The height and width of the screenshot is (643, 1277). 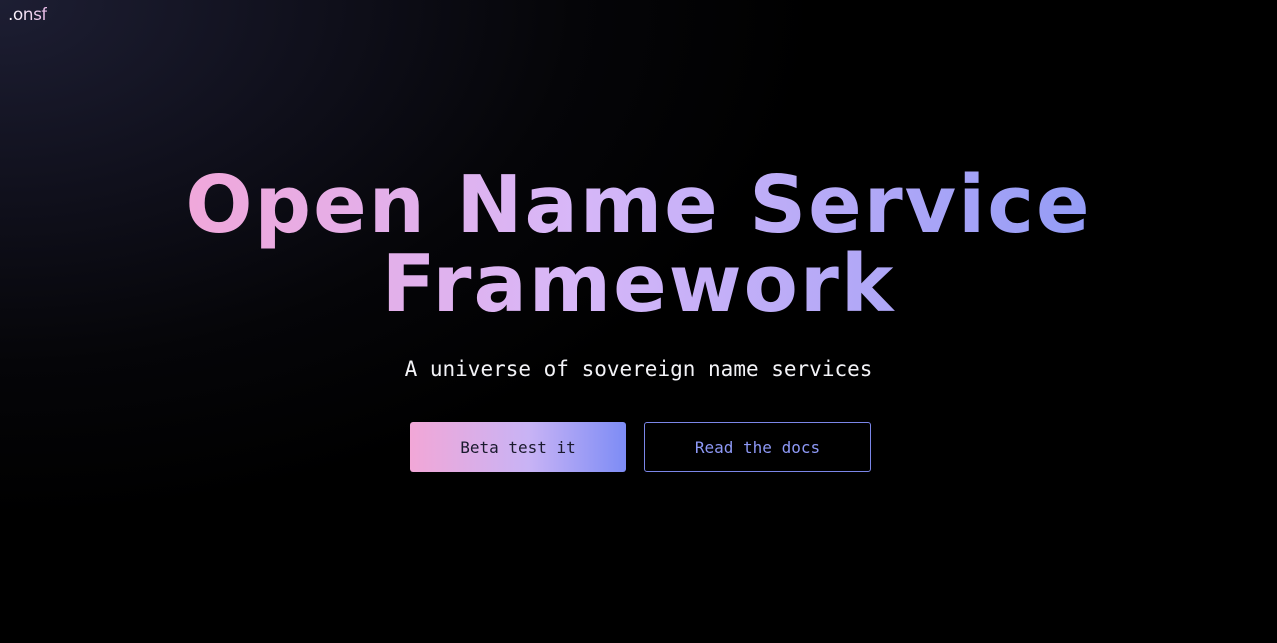 I want to click on hero-title-line-2: Framework, so click(x=638, y=284).